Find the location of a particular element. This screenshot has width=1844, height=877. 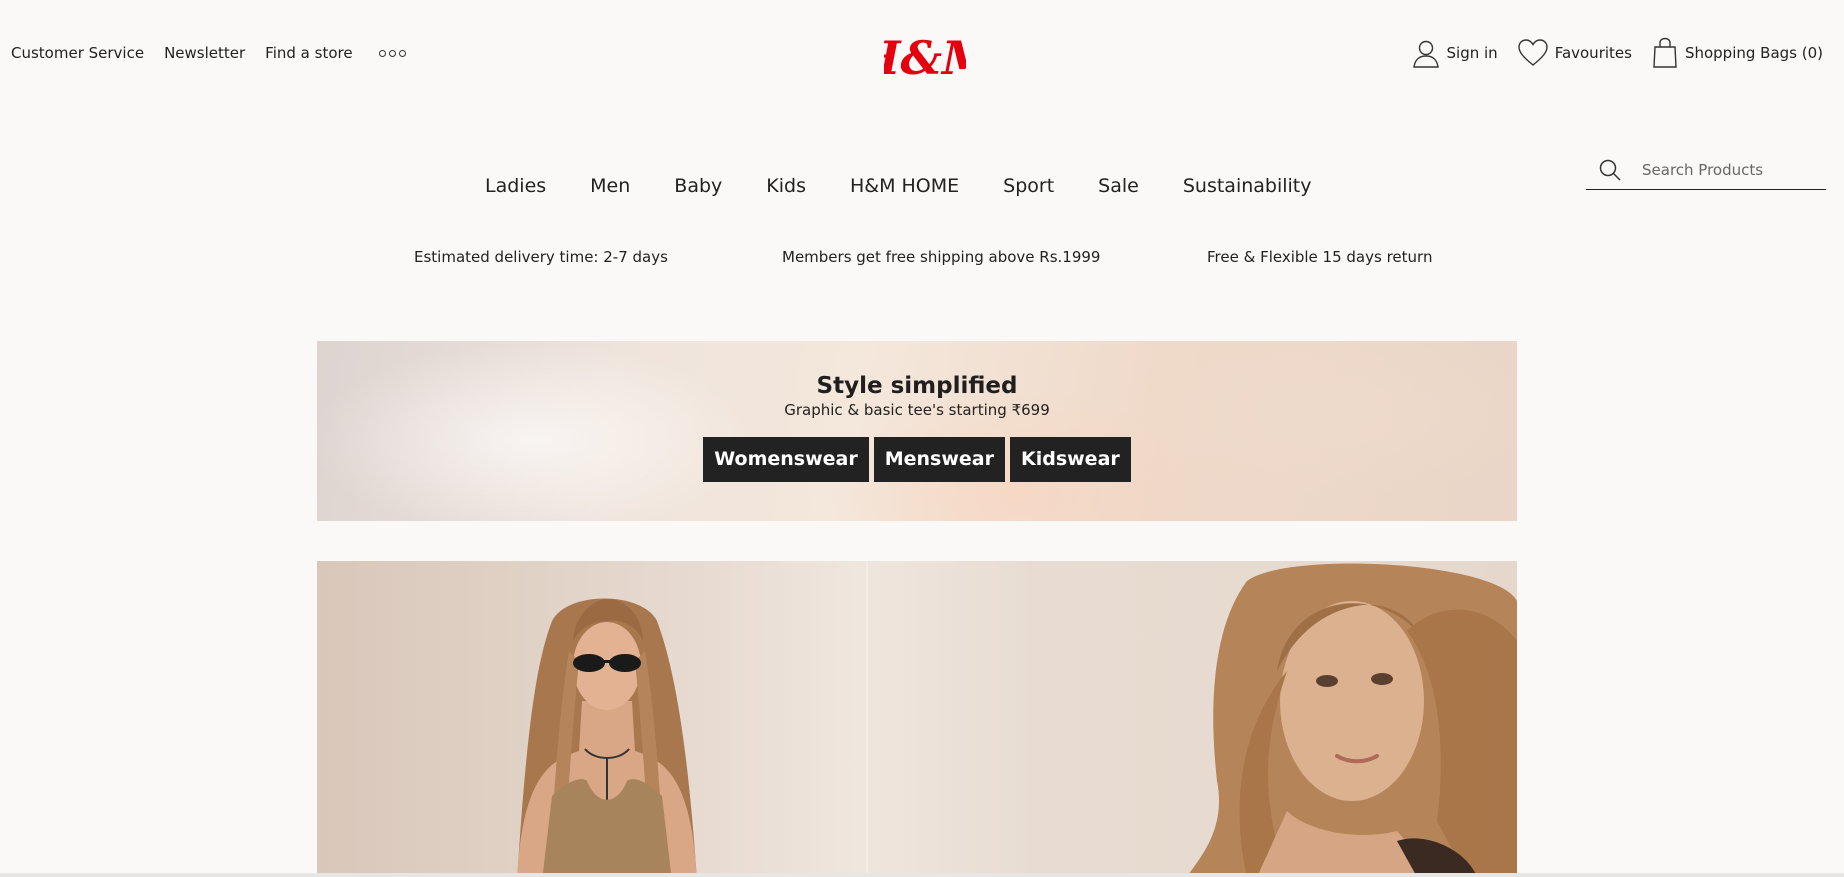

heart-icon is located at coordinates (1532, 52).